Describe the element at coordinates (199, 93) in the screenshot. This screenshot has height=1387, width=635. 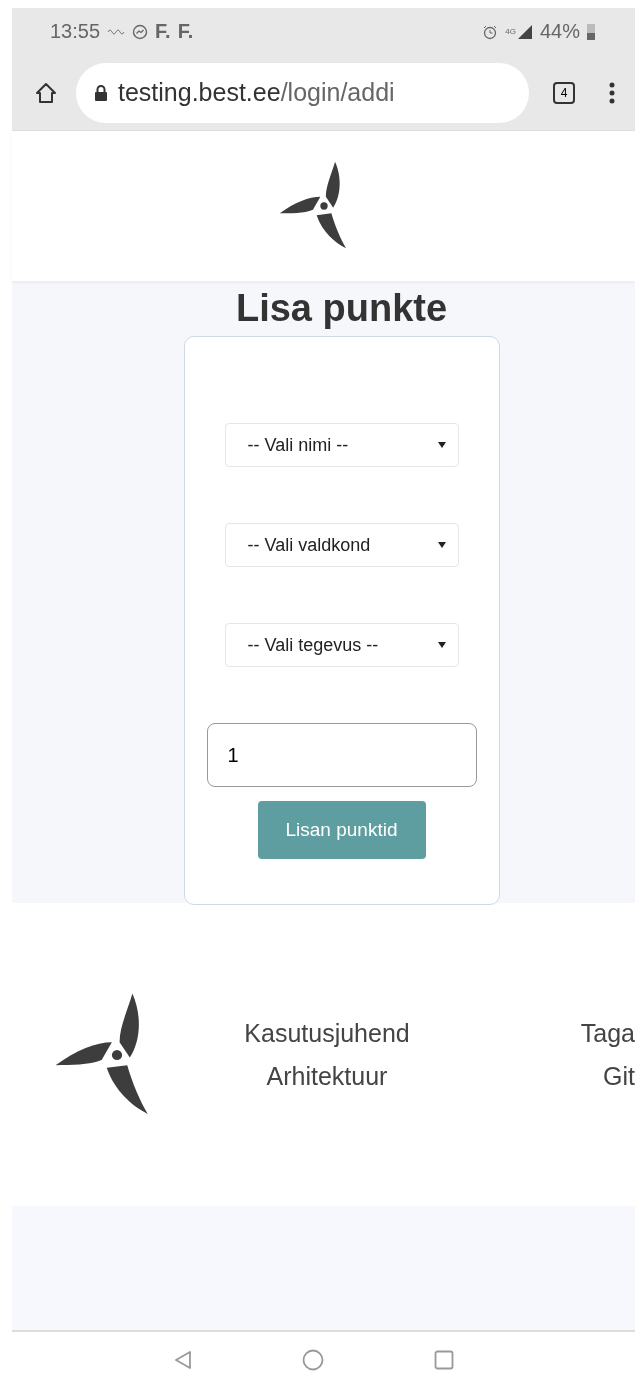
I see `url-host: testing.best.ee` at that location.